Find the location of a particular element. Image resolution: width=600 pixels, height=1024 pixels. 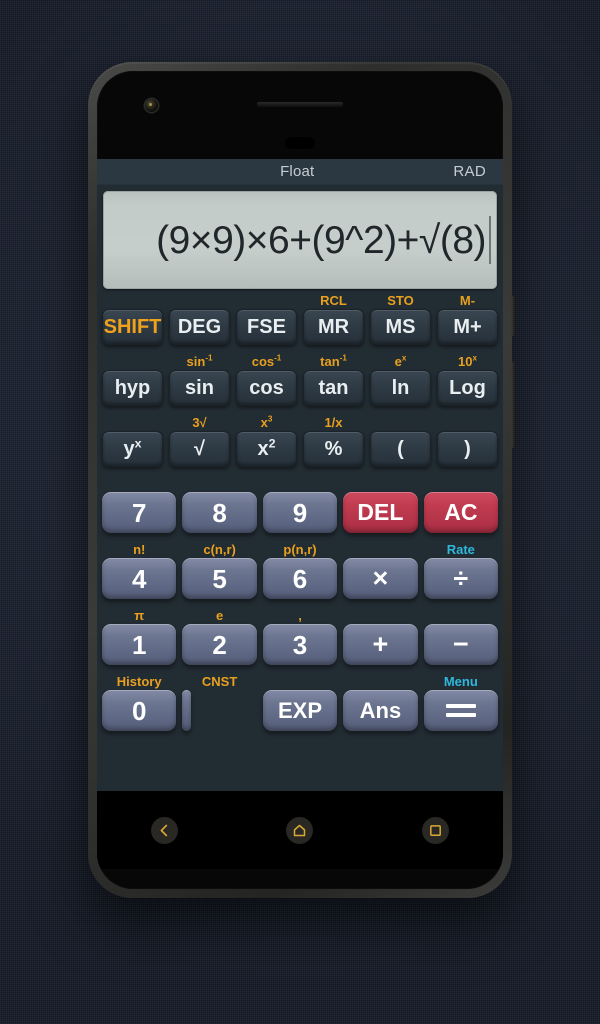

key-label: 9 is located at coordinates (300, 512).